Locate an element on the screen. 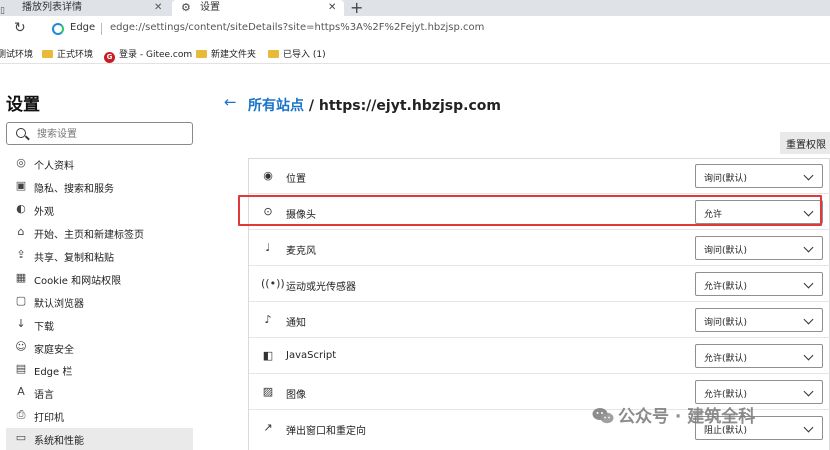 This screenshot has height=450, width=830. sidebar-item-default-browser: ▢ 默认浏览器 is located at coordinates (99, 302).